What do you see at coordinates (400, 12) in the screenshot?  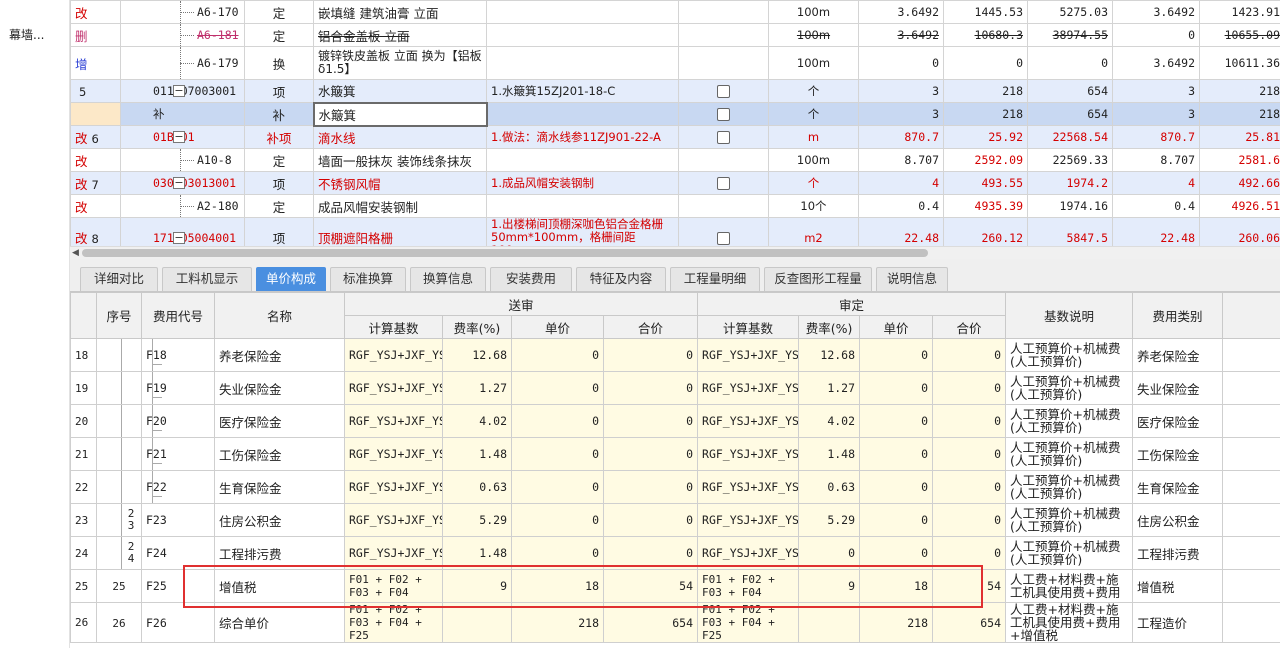 I see `item-name: 嵌填缝 建筑油膏 立面` at bounding box center [400, 12].